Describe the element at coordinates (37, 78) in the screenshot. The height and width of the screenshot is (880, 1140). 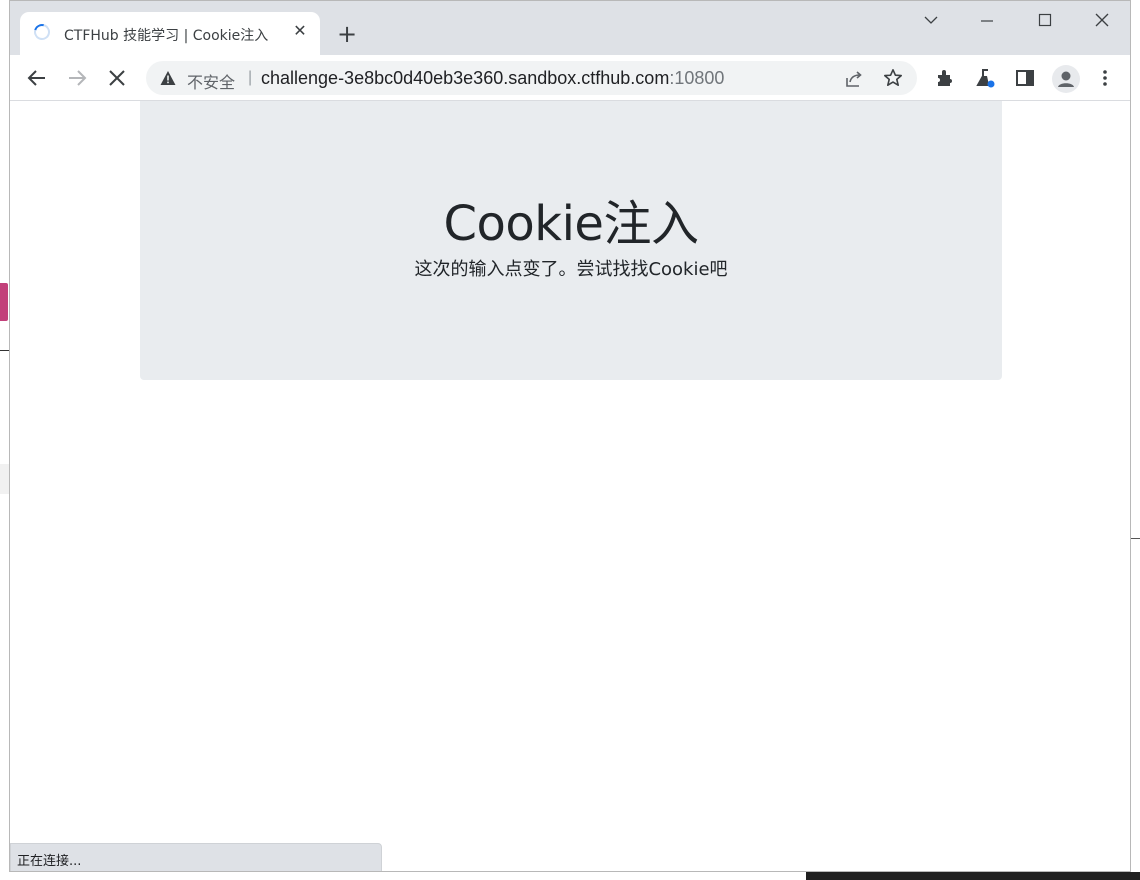
I see `back-icon` at that location.